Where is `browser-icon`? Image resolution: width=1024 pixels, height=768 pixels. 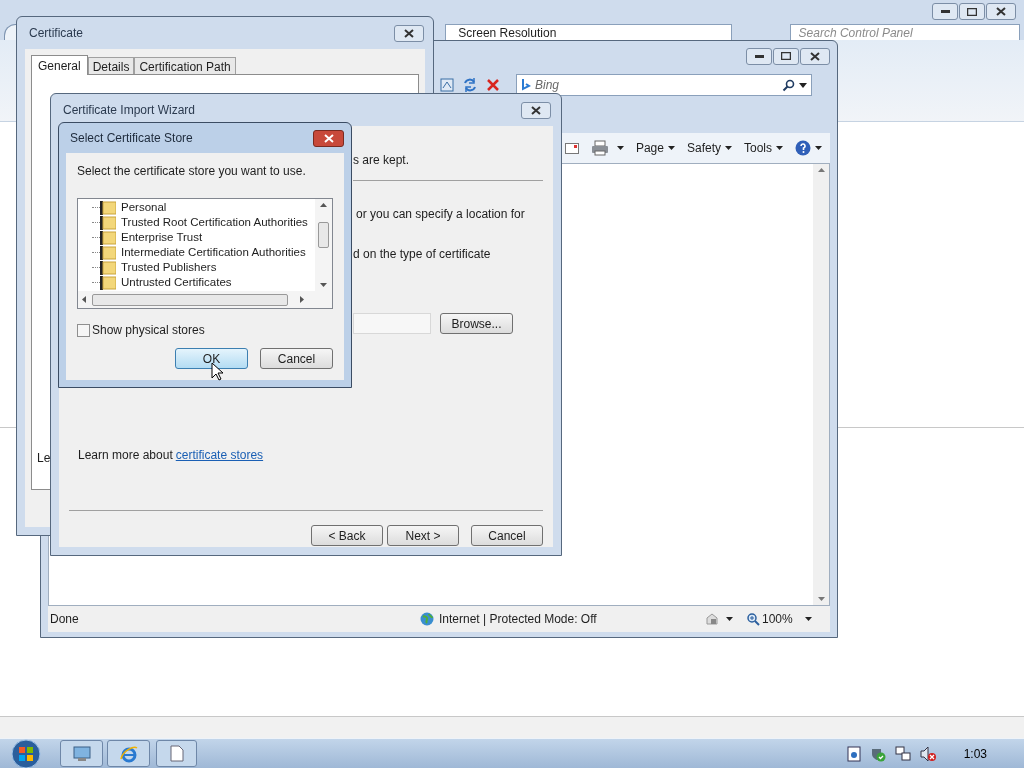 browser-icon is located at coordinates (128, 753).